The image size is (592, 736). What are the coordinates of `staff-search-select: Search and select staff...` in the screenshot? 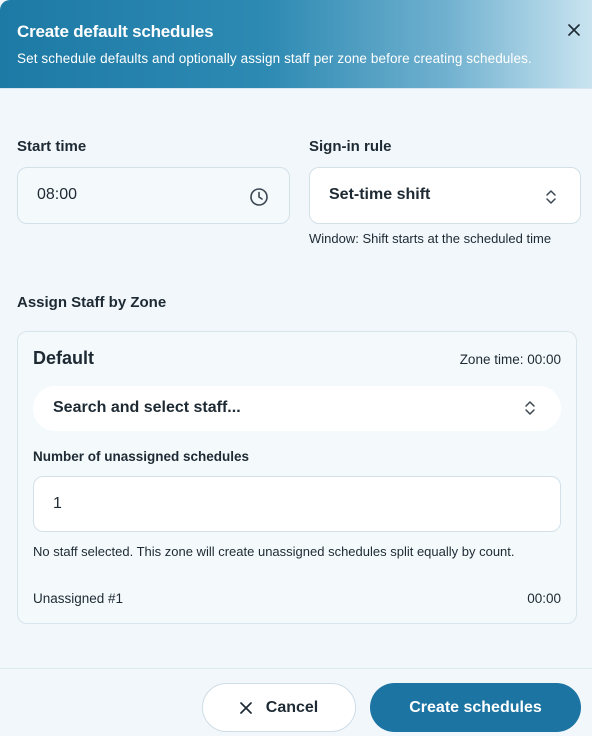 It's located at (297, 408).